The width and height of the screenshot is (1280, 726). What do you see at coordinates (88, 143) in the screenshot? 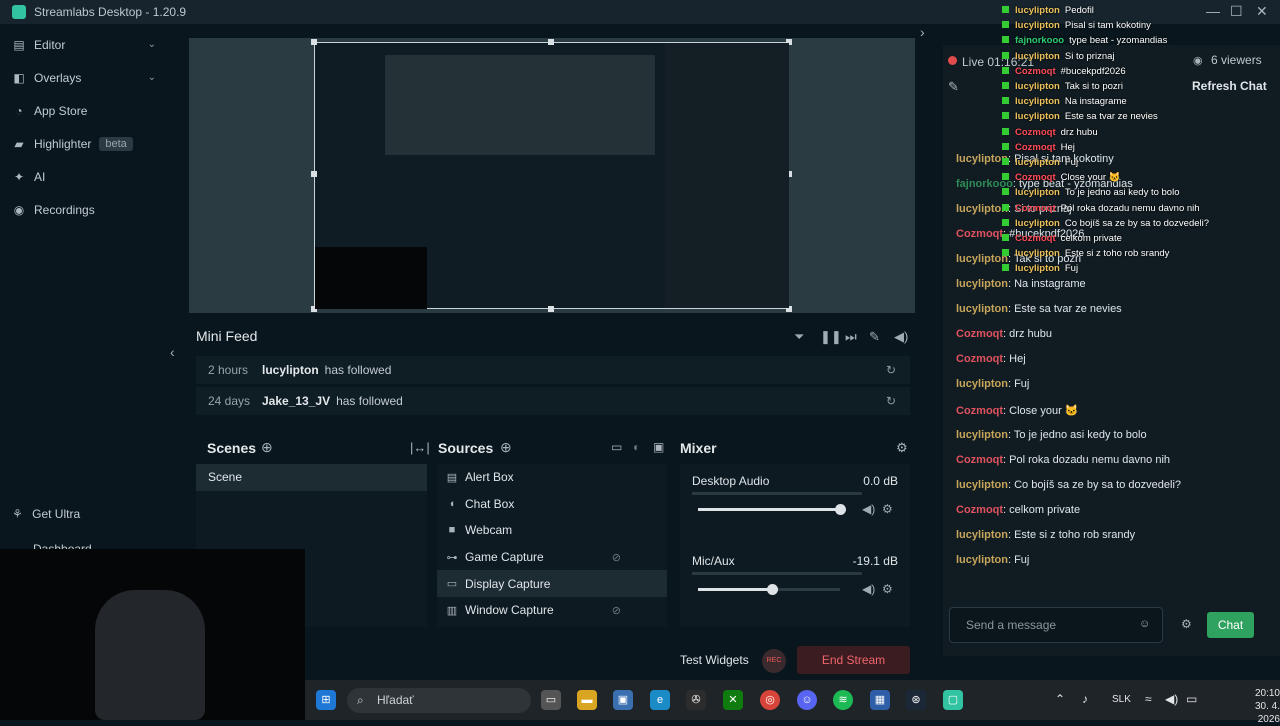
I see `nav-highlighter: ▰ Highlighter beta` at bounding box center [88, 143].